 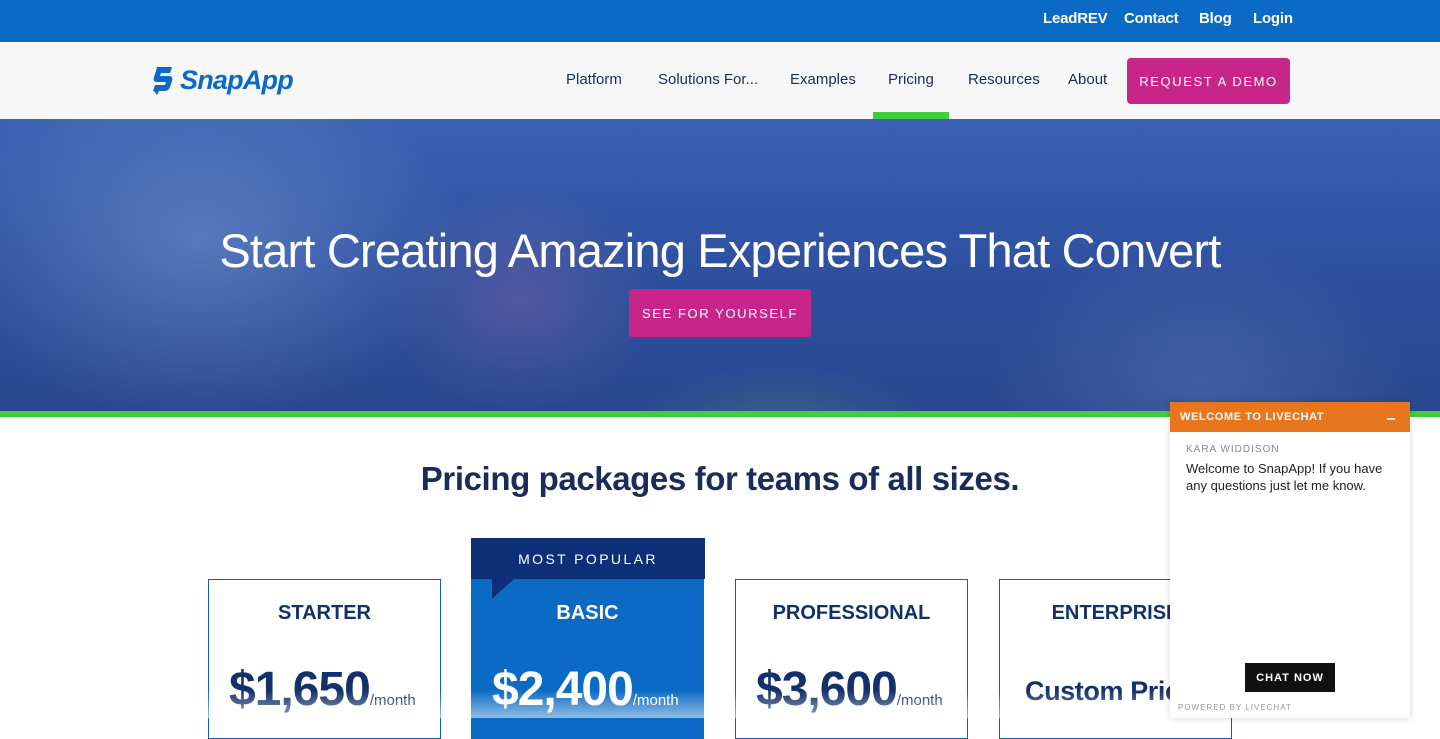 I want to click on snapapp-logo-icon, so click(x=163, y=80).